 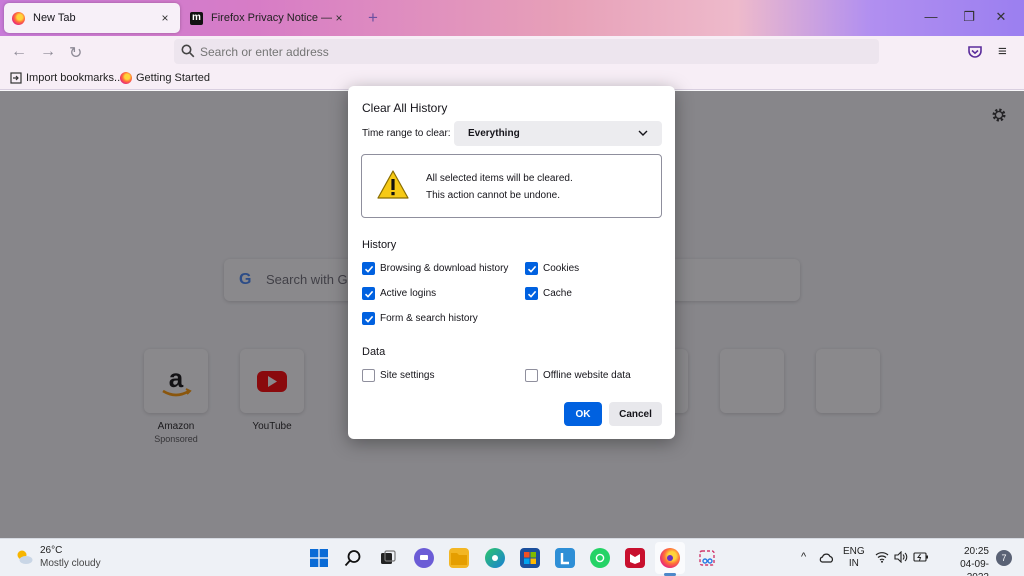 I want to click on whatsapp-button, so click(x=600, y=558).